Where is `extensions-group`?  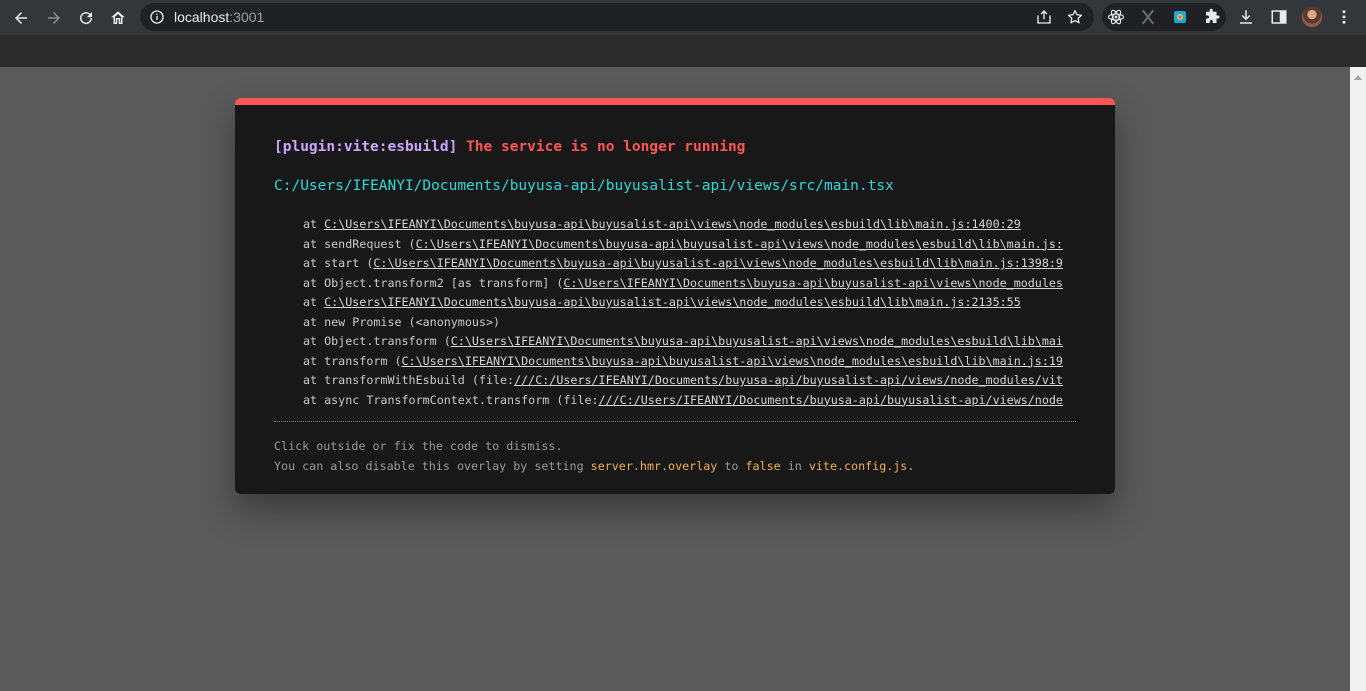 extensions-group is located at coordinates (1164, 17).